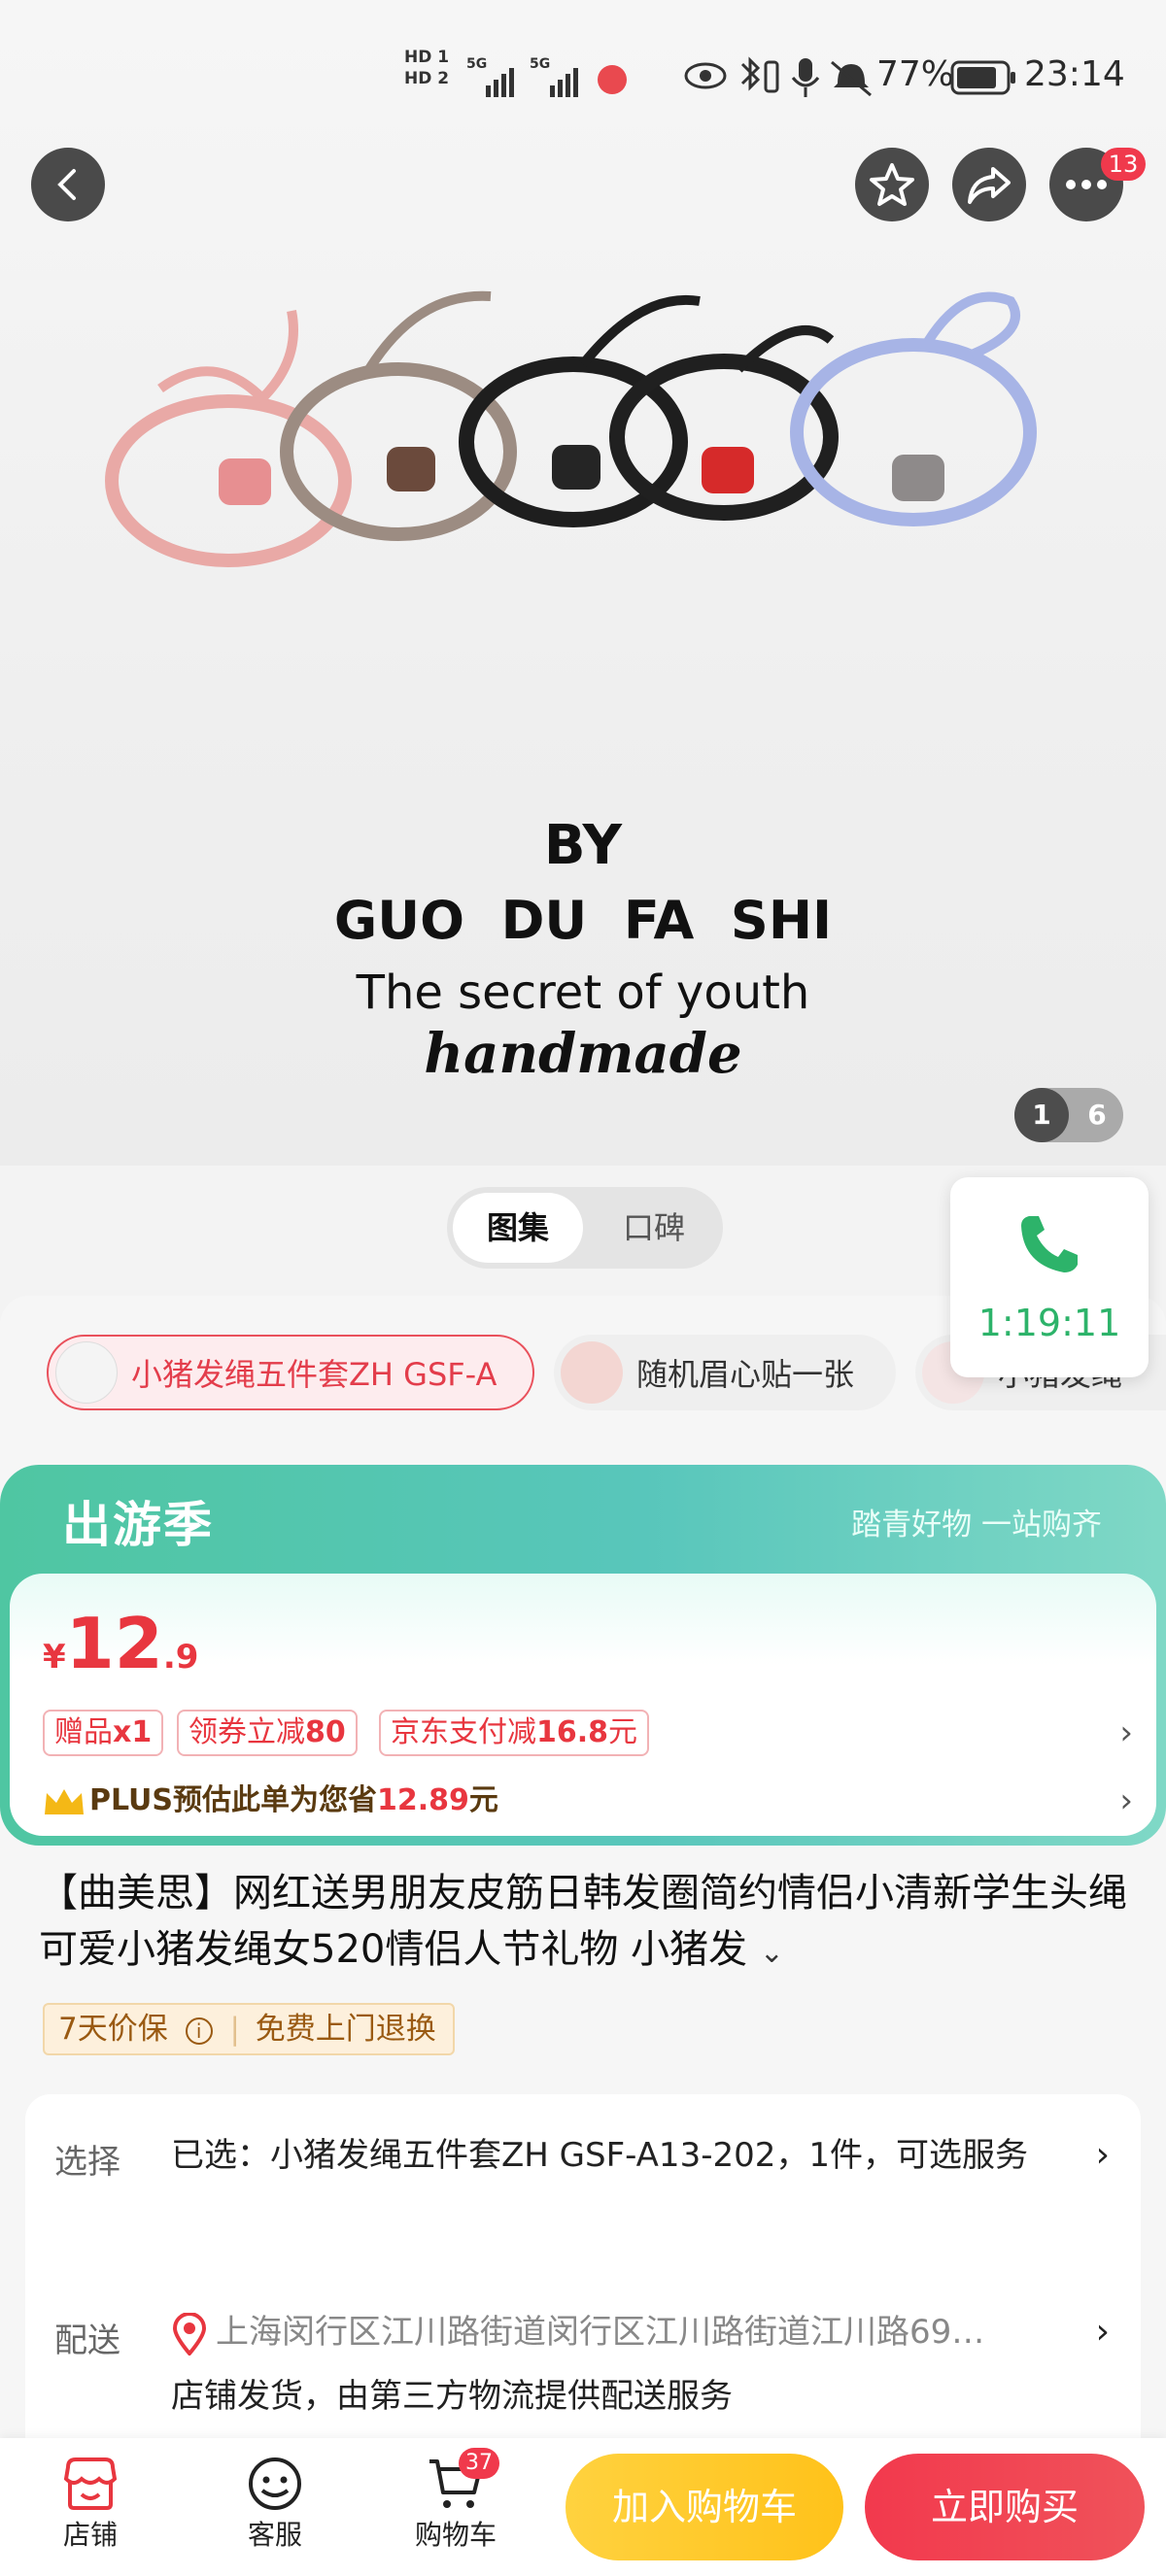 The image size is (1166, 2576). I want to click on gallery-tabs: 图集 口碑, so click(585, 1228).